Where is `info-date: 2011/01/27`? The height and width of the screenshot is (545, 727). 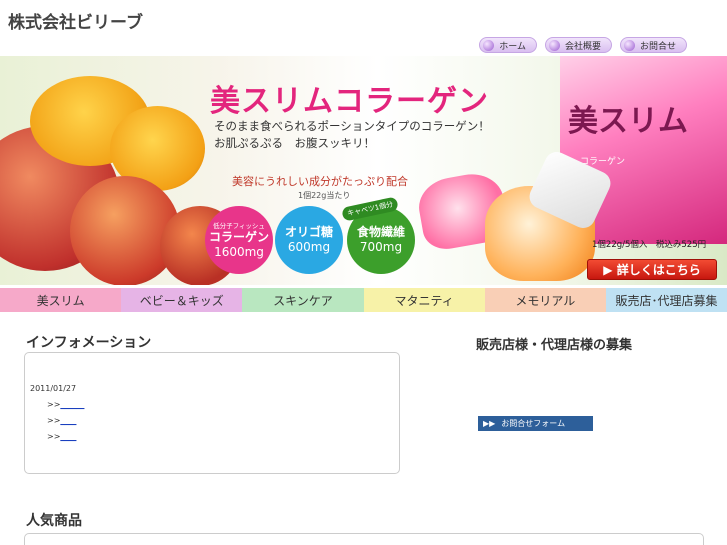
info-date: 2011/01/27 is located at coordinates (53, 388).